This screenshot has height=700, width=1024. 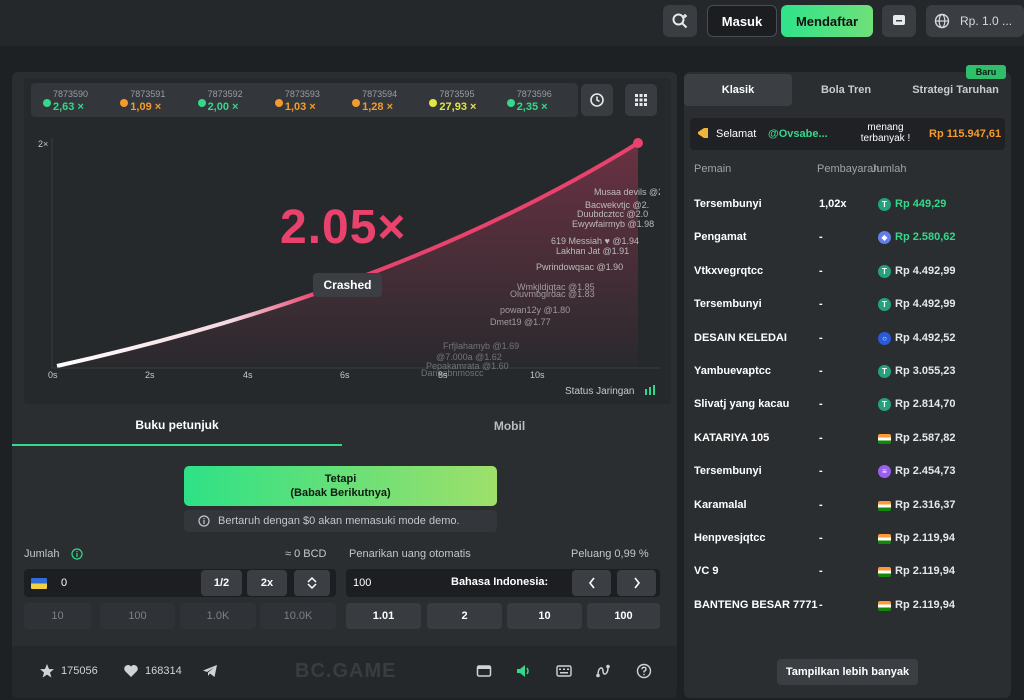 I want to click on amount-stepper, so click(x=312, y=583).